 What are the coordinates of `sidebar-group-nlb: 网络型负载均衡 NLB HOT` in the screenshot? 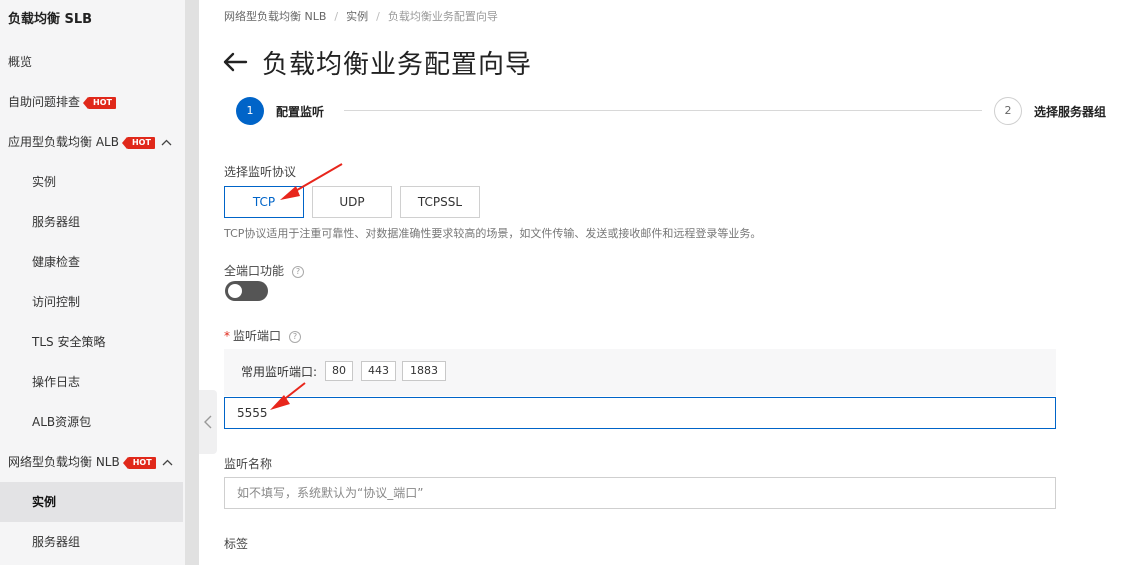 It's located at (91, 462).